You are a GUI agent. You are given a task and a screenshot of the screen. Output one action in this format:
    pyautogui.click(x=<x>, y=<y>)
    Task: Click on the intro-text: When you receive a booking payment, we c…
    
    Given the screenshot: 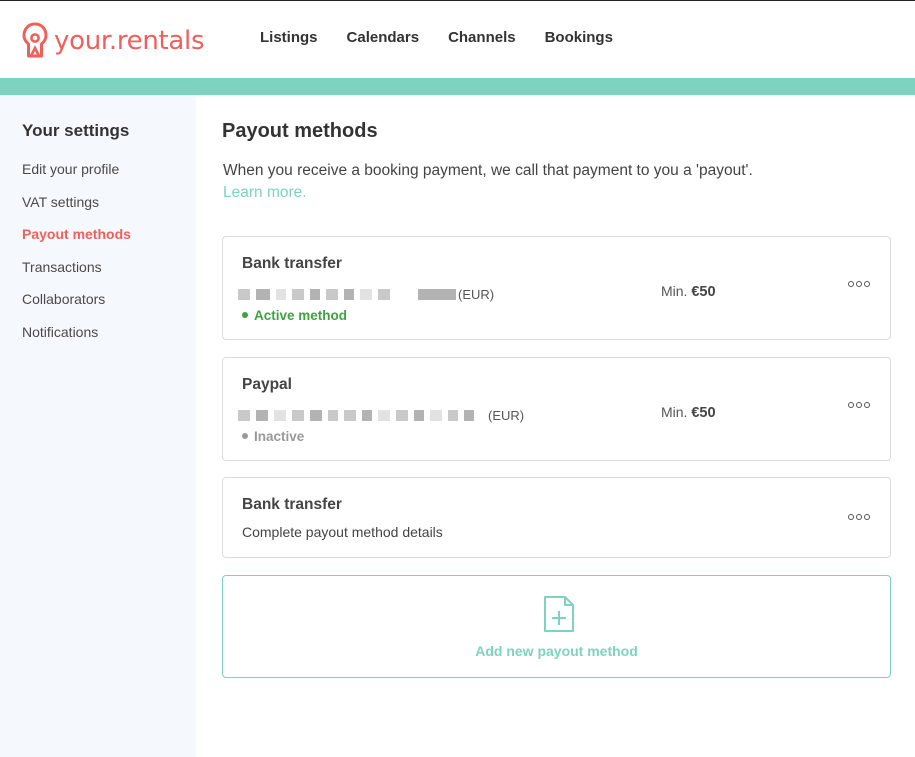 What is the action you would take?
    pyautogui.click(x=488, y=170)
    